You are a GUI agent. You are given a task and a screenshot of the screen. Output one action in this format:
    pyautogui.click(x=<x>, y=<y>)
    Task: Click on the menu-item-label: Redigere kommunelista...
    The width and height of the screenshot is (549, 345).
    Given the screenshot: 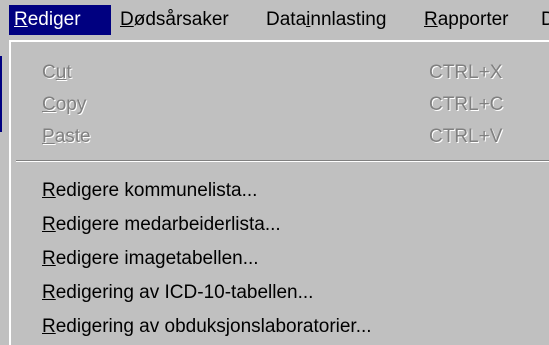 What is the action you would take?
    pyautogui.click(x=149, y=191)
    